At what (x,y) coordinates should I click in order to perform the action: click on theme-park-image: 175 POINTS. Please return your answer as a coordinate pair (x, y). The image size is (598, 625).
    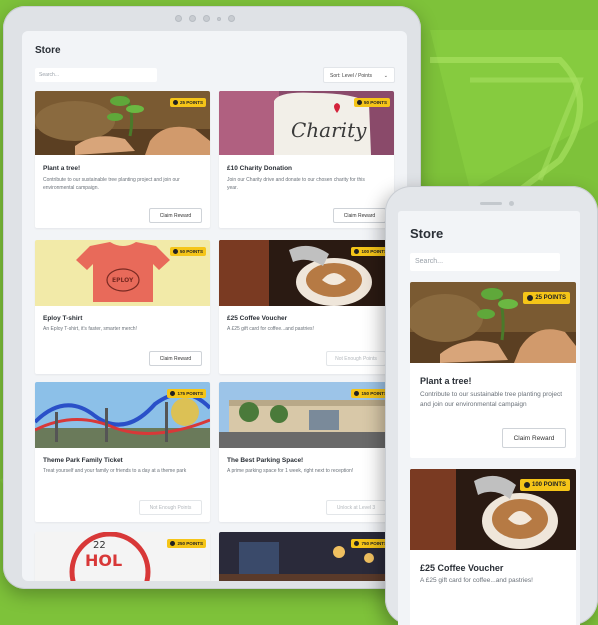
    Looking at the image, I should click on (122, 415).